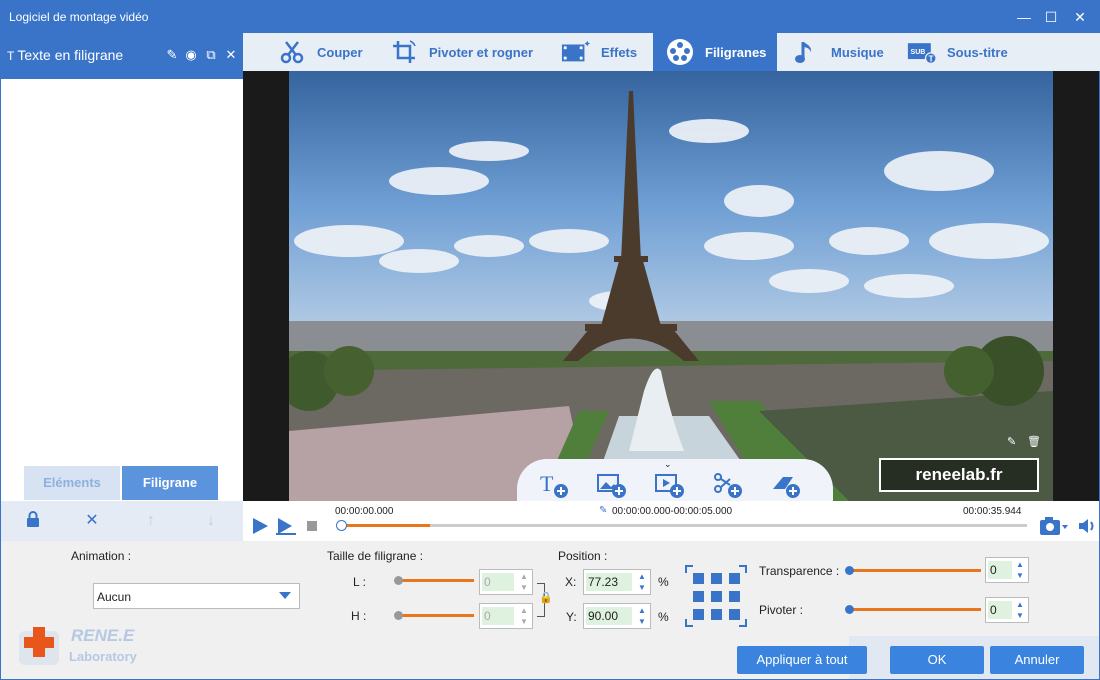 The width and height of the screenshot is (1100, 680). I want to click on animation-label: Animation :, so click(101, 556).